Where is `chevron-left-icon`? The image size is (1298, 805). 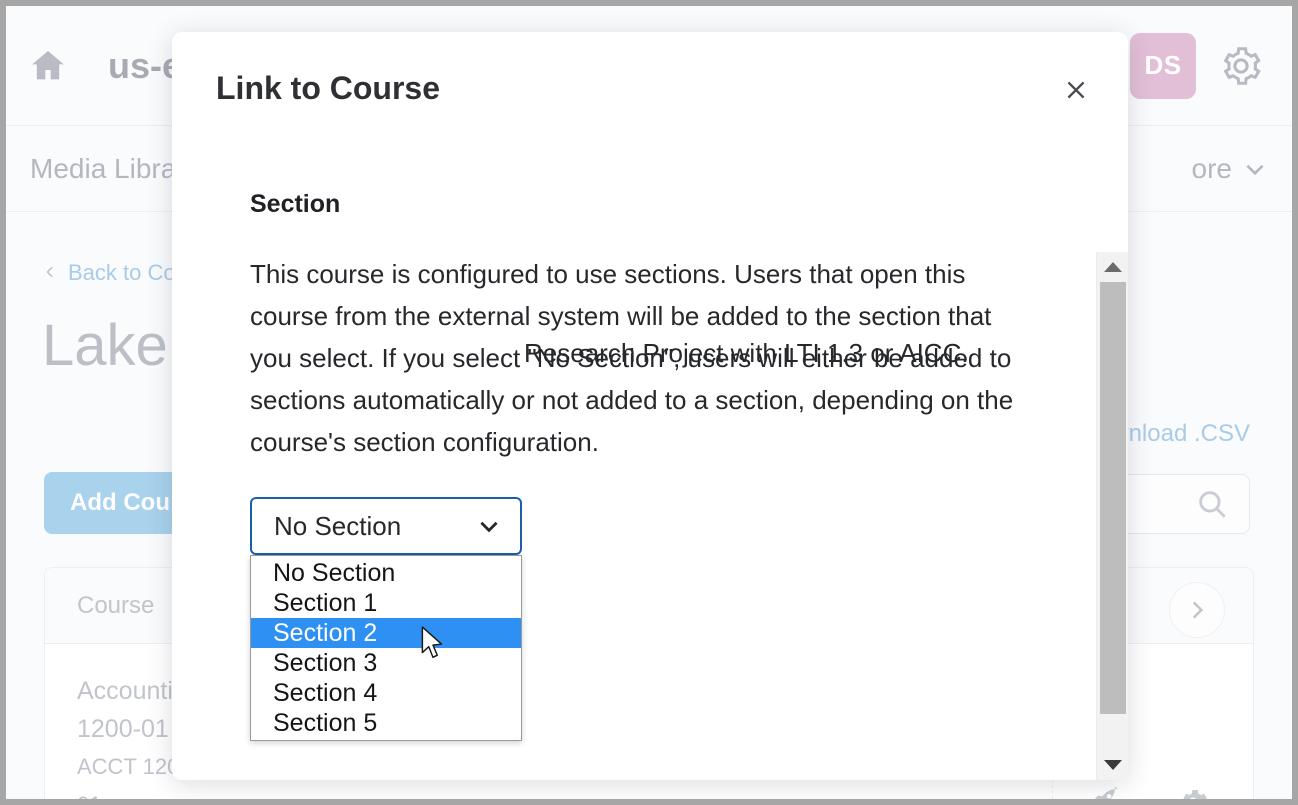 chevron-left-icon is located at coordinates (50, 273).